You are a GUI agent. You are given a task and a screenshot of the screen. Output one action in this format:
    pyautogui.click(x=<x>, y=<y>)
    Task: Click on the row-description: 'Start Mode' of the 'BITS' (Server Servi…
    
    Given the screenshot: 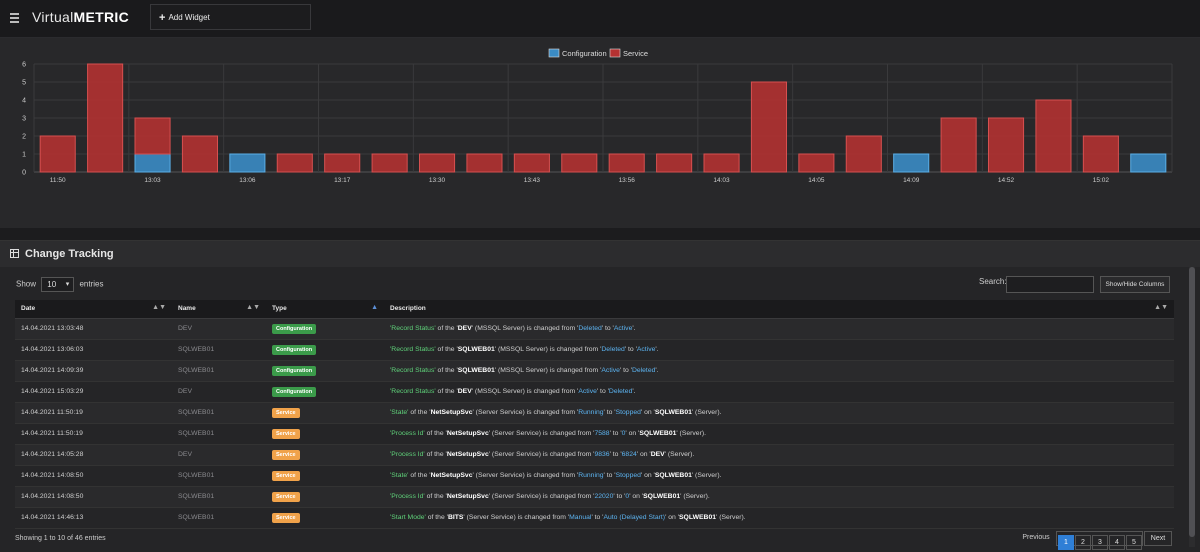 What is the action you would take?
    pyautogui.click(x=568, y=517)
    